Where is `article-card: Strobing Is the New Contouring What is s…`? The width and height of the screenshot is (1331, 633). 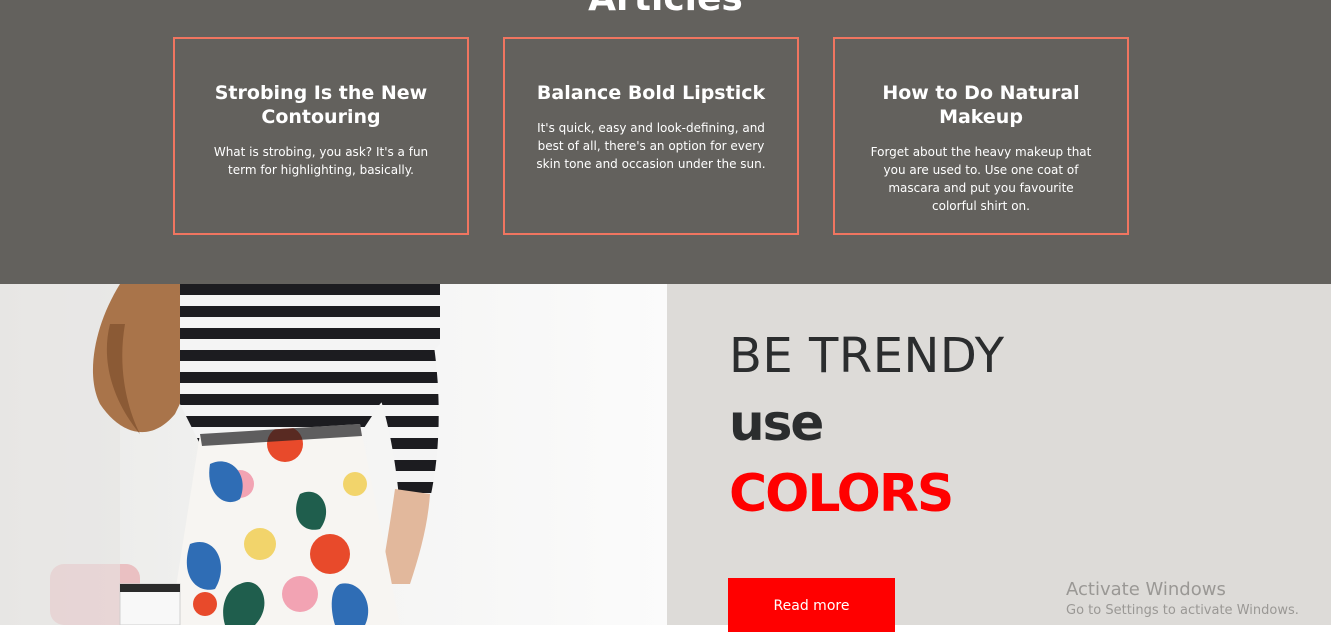 article-card: Strobing Is the New Contouring What is s… is located at coordinates (321, 136).